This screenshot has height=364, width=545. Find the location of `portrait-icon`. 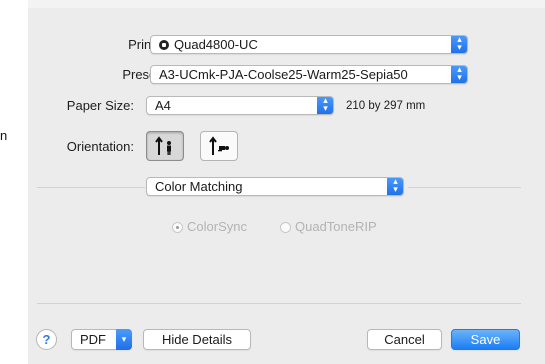

portrait-icon is located at coordinates (163, 145).